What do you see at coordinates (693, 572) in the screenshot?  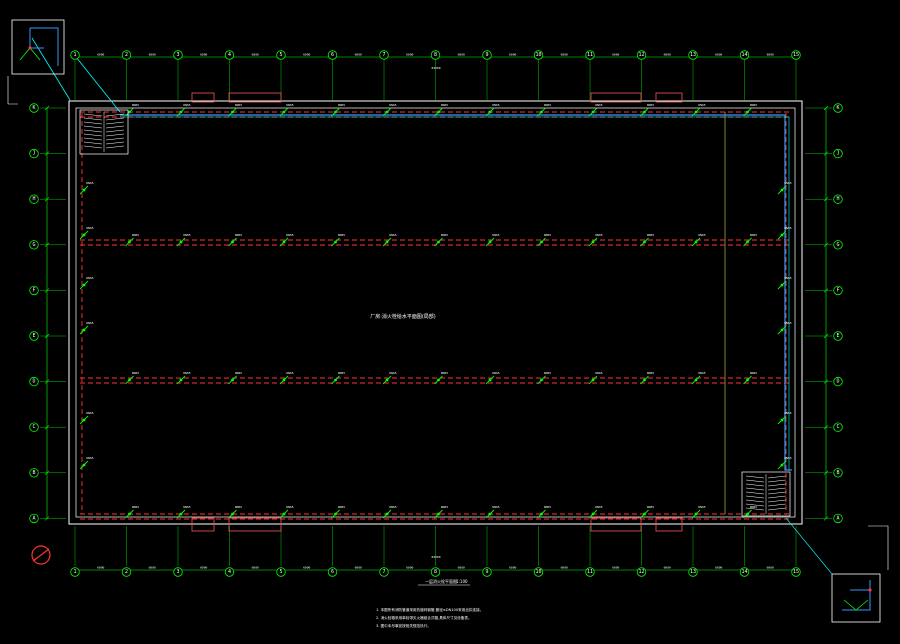 I see `axis-label: 13` at bounding box center [693, 572].